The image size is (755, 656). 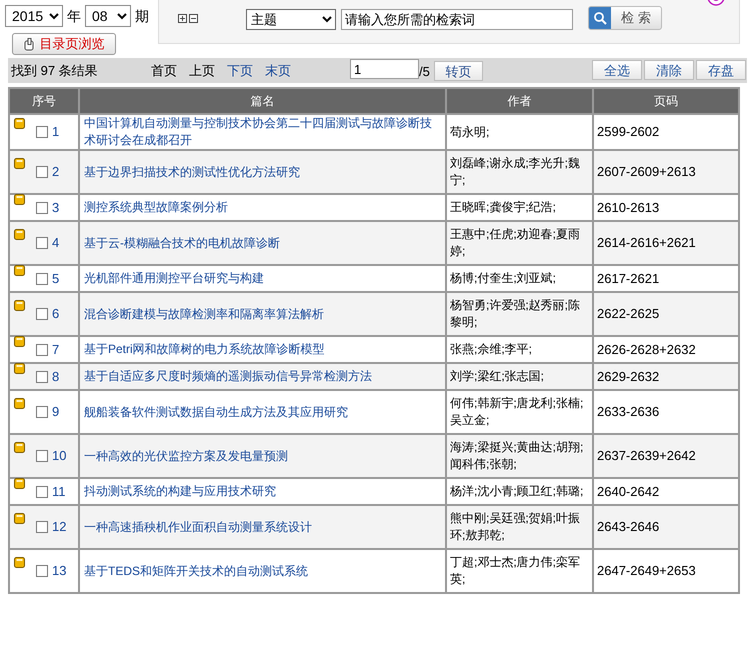 What do you see at coordinates (59, 456) in the screenshot?
I see `row-number: 10` at bounding box center [59, 456].